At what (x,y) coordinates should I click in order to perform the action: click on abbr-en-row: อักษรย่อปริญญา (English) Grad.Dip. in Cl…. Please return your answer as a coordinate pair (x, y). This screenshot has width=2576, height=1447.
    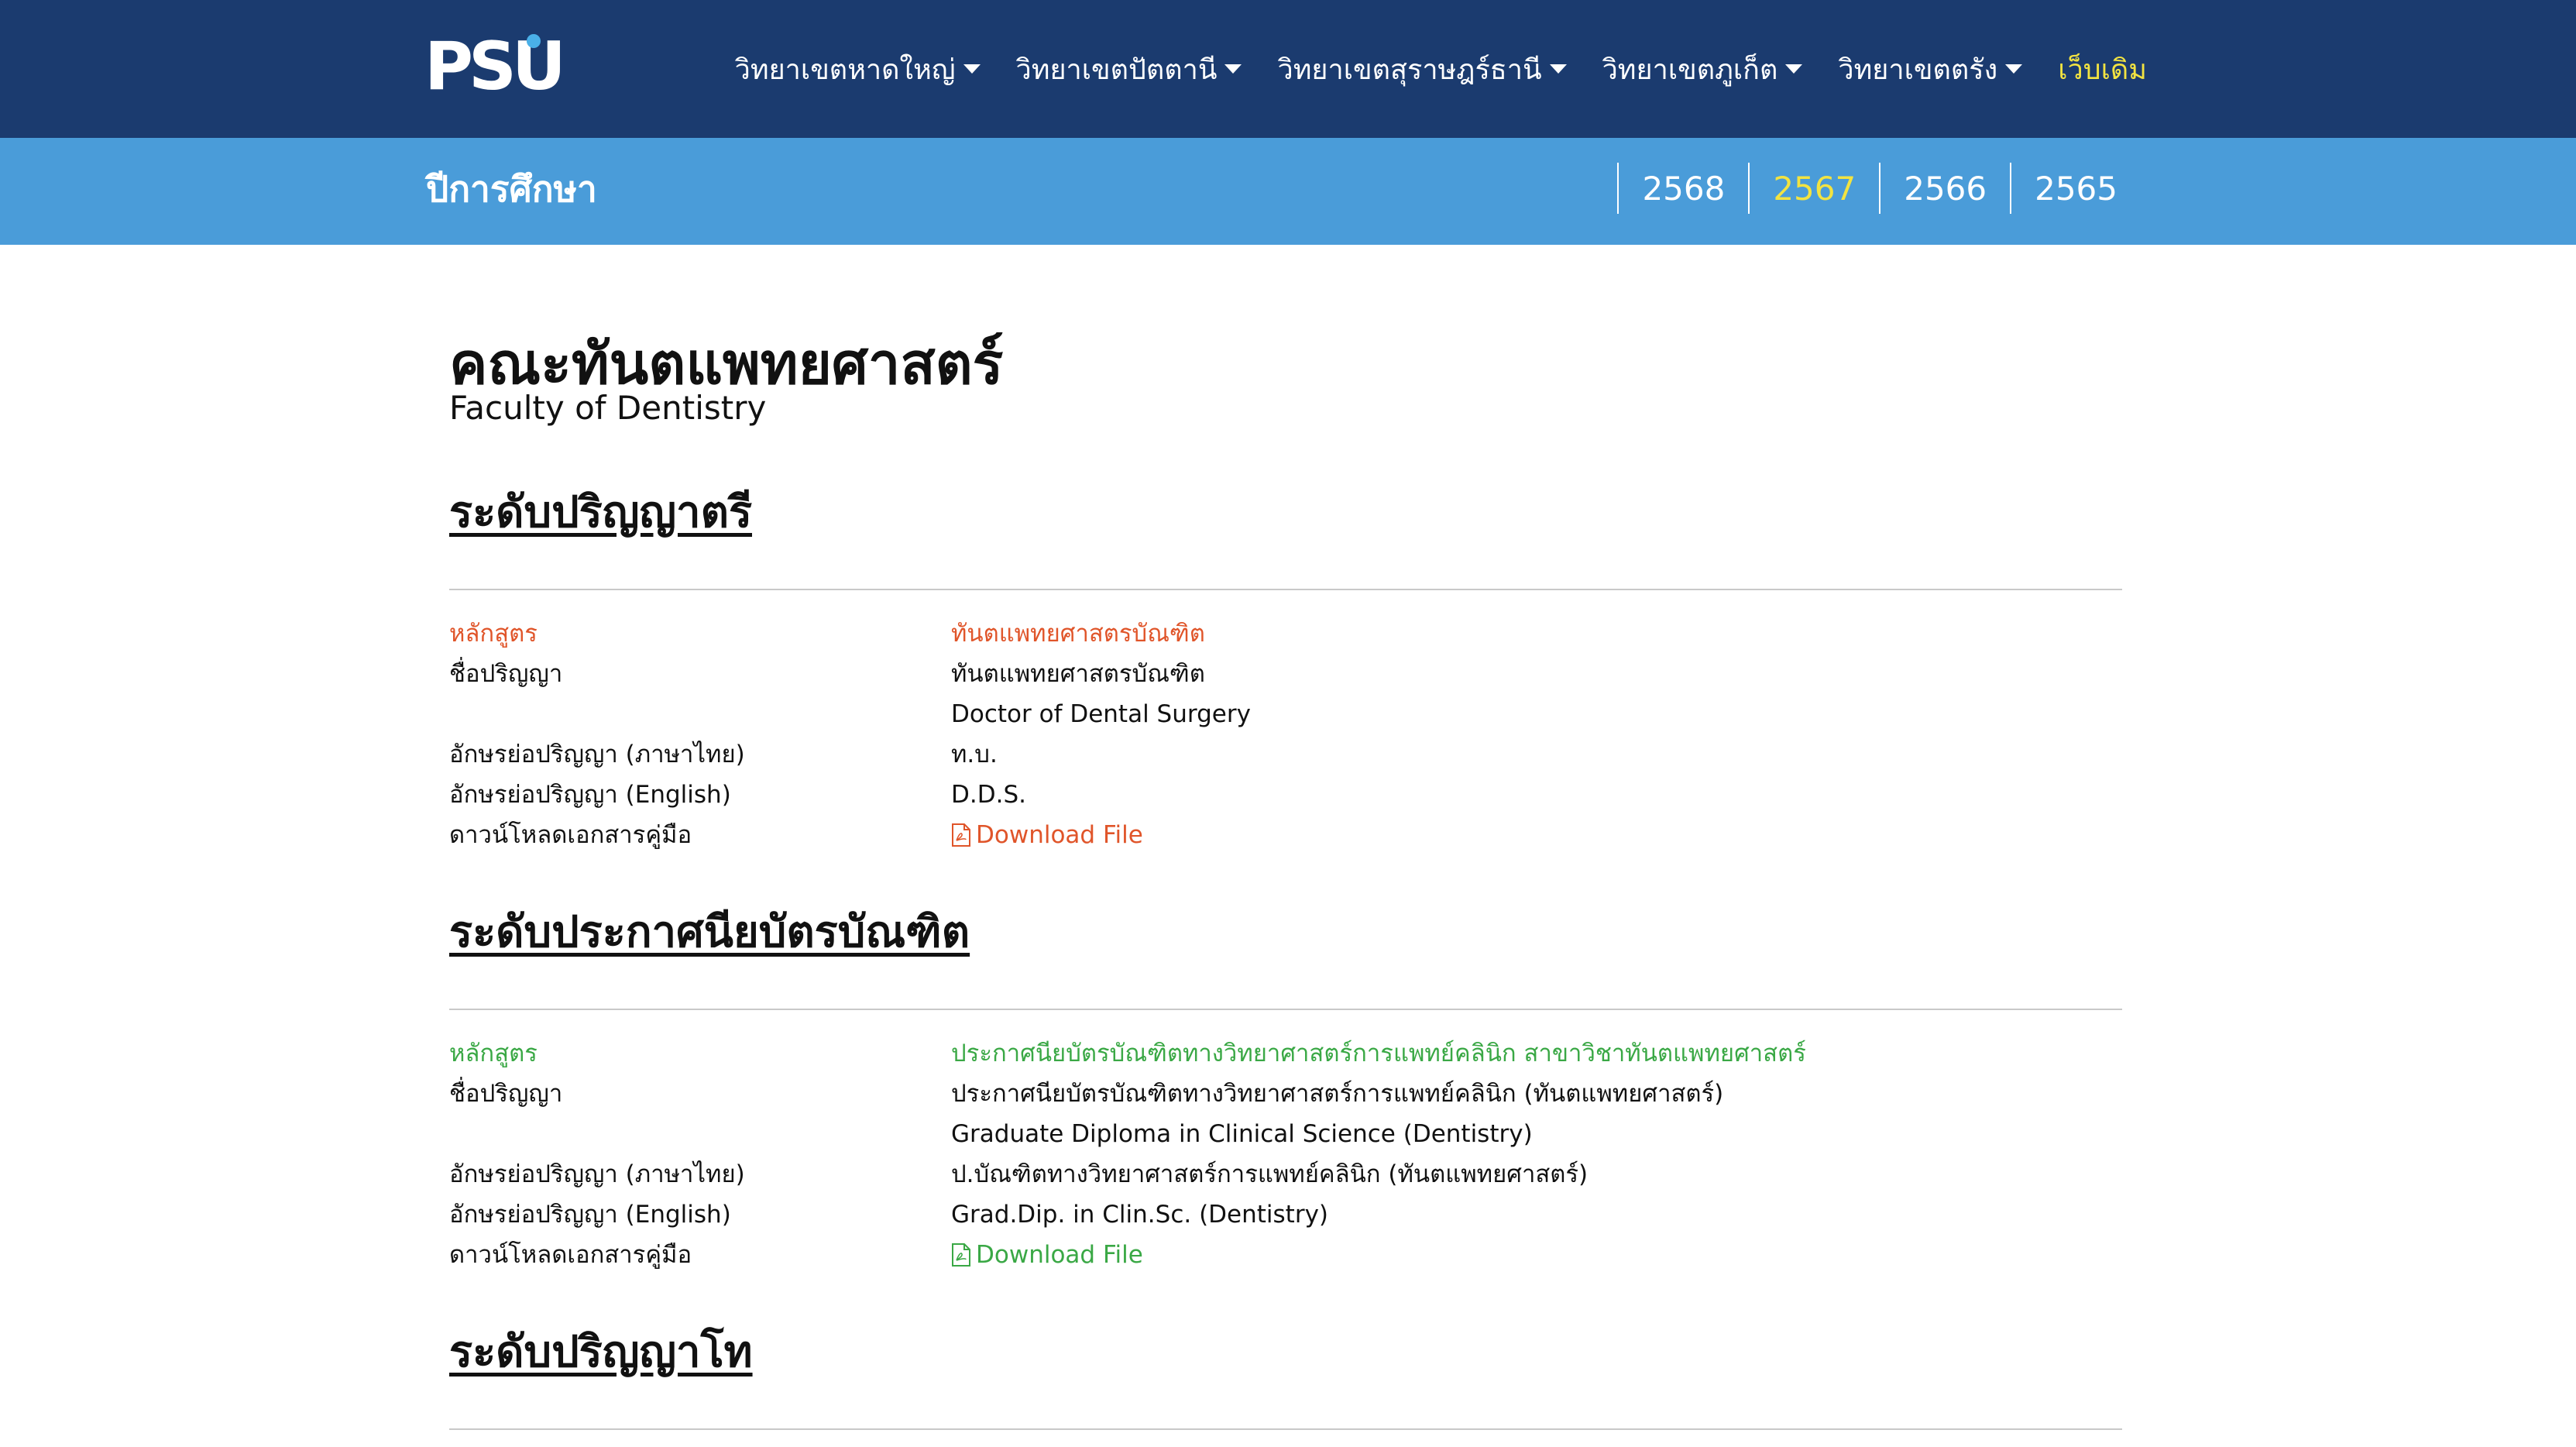
    Looking at the image, I should click on (1285, 1214).